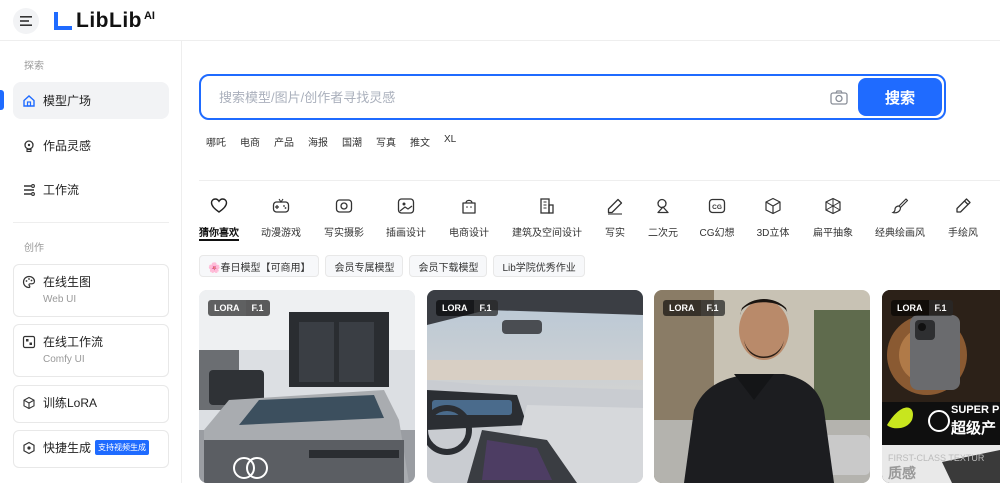 The height and width of the screenshot is (483, 1000). What do you see at coordinates (833, 217) in the screenshot?
I see `category-tab-flat: 扁平抽象` at bounding box center [833, 217].